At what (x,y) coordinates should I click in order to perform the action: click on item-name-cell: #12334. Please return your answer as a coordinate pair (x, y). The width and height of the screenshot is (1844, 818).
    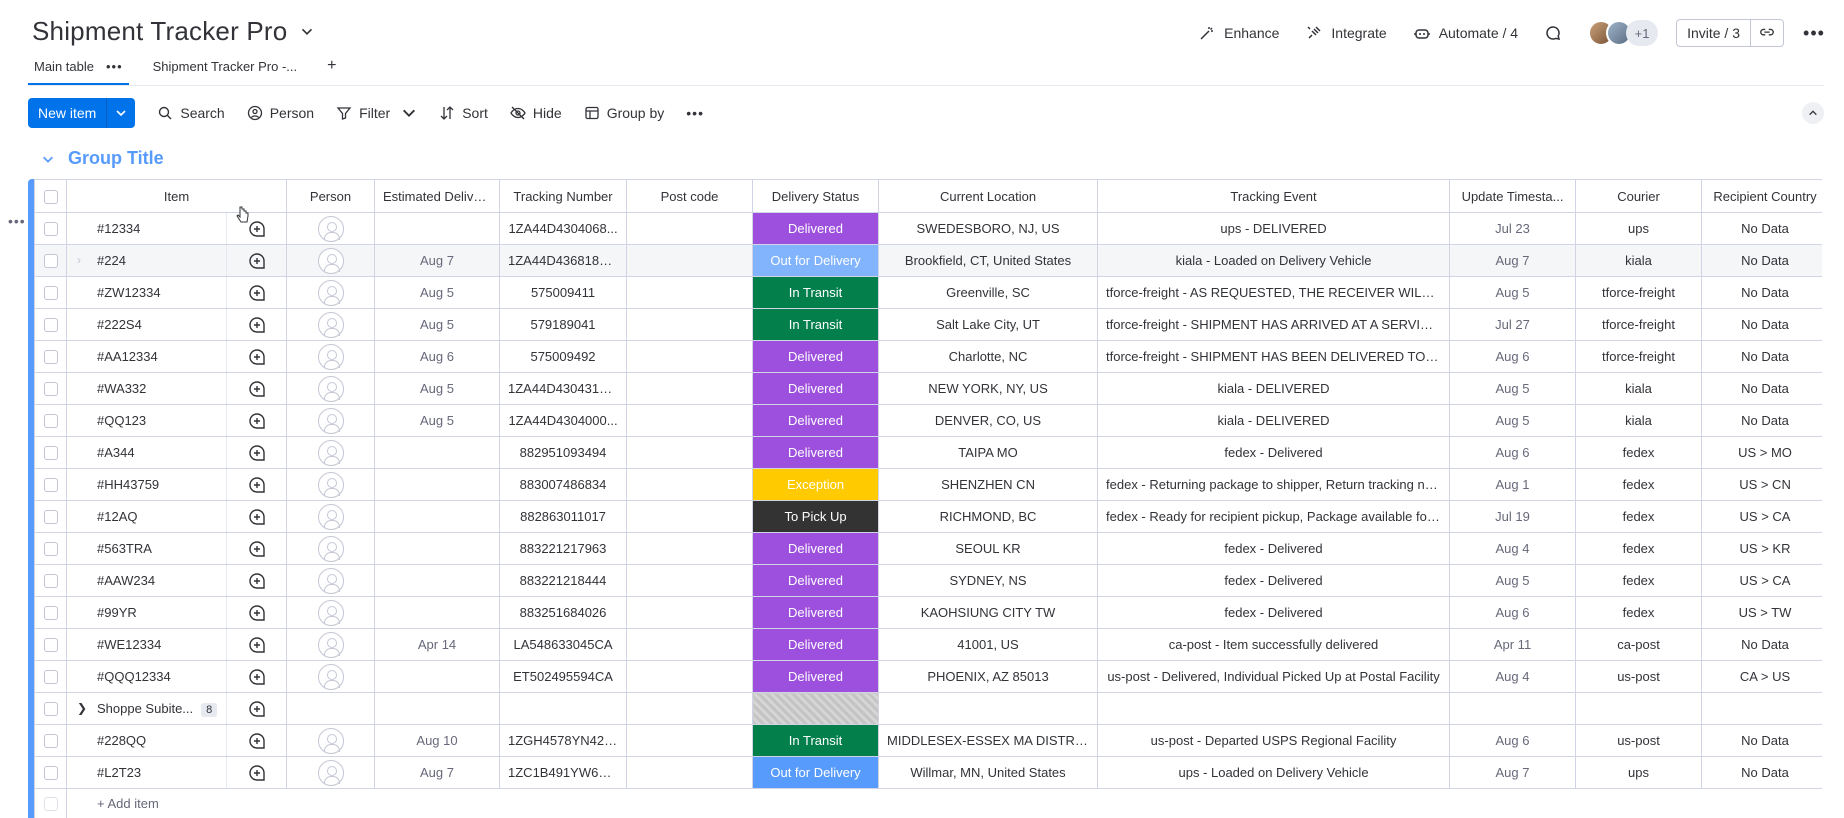
    Looking at the image, I should click on (146, 228).